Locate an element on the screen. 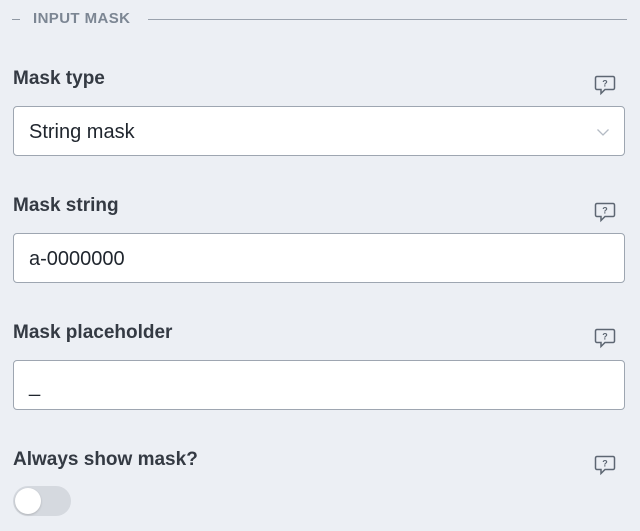 Image resolution: width=640 pixels, height=531 pixels. section-header: INPUT MASK is located at coordinates (320, 19).